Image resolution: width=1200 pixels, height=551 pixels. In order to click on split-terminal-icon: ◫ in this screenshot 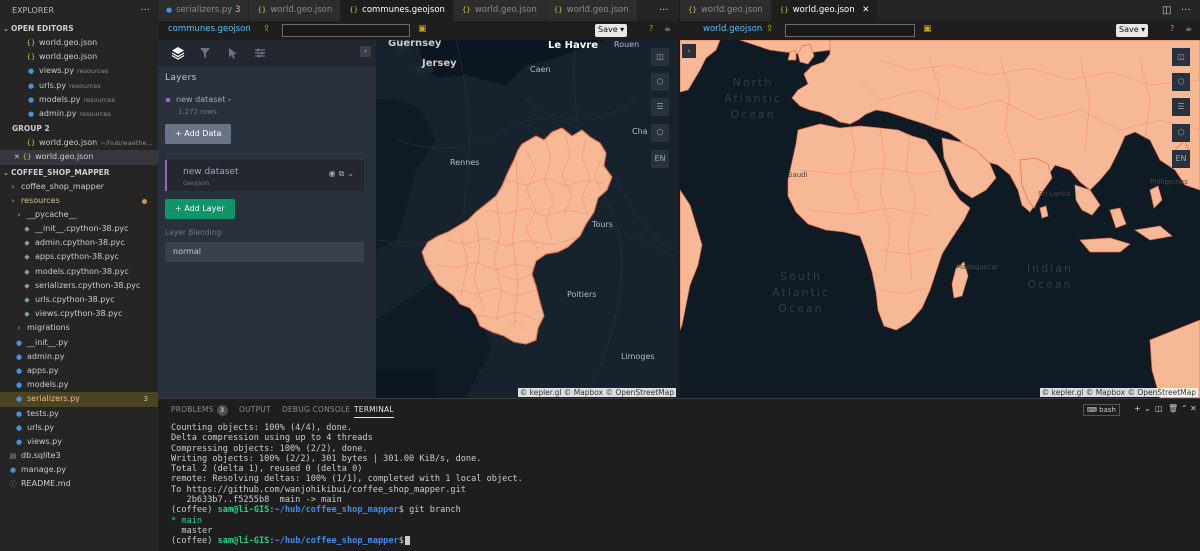, I will do `click(1159, 408)`.